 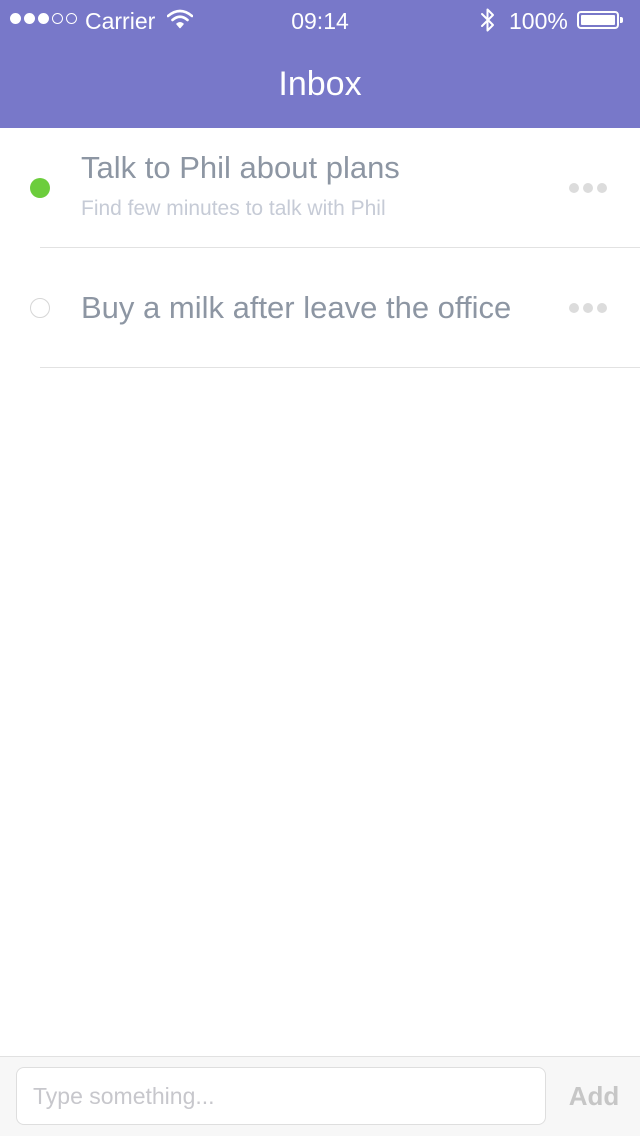 I want to click on page-title: Inbox, so click(x=320, y=84).